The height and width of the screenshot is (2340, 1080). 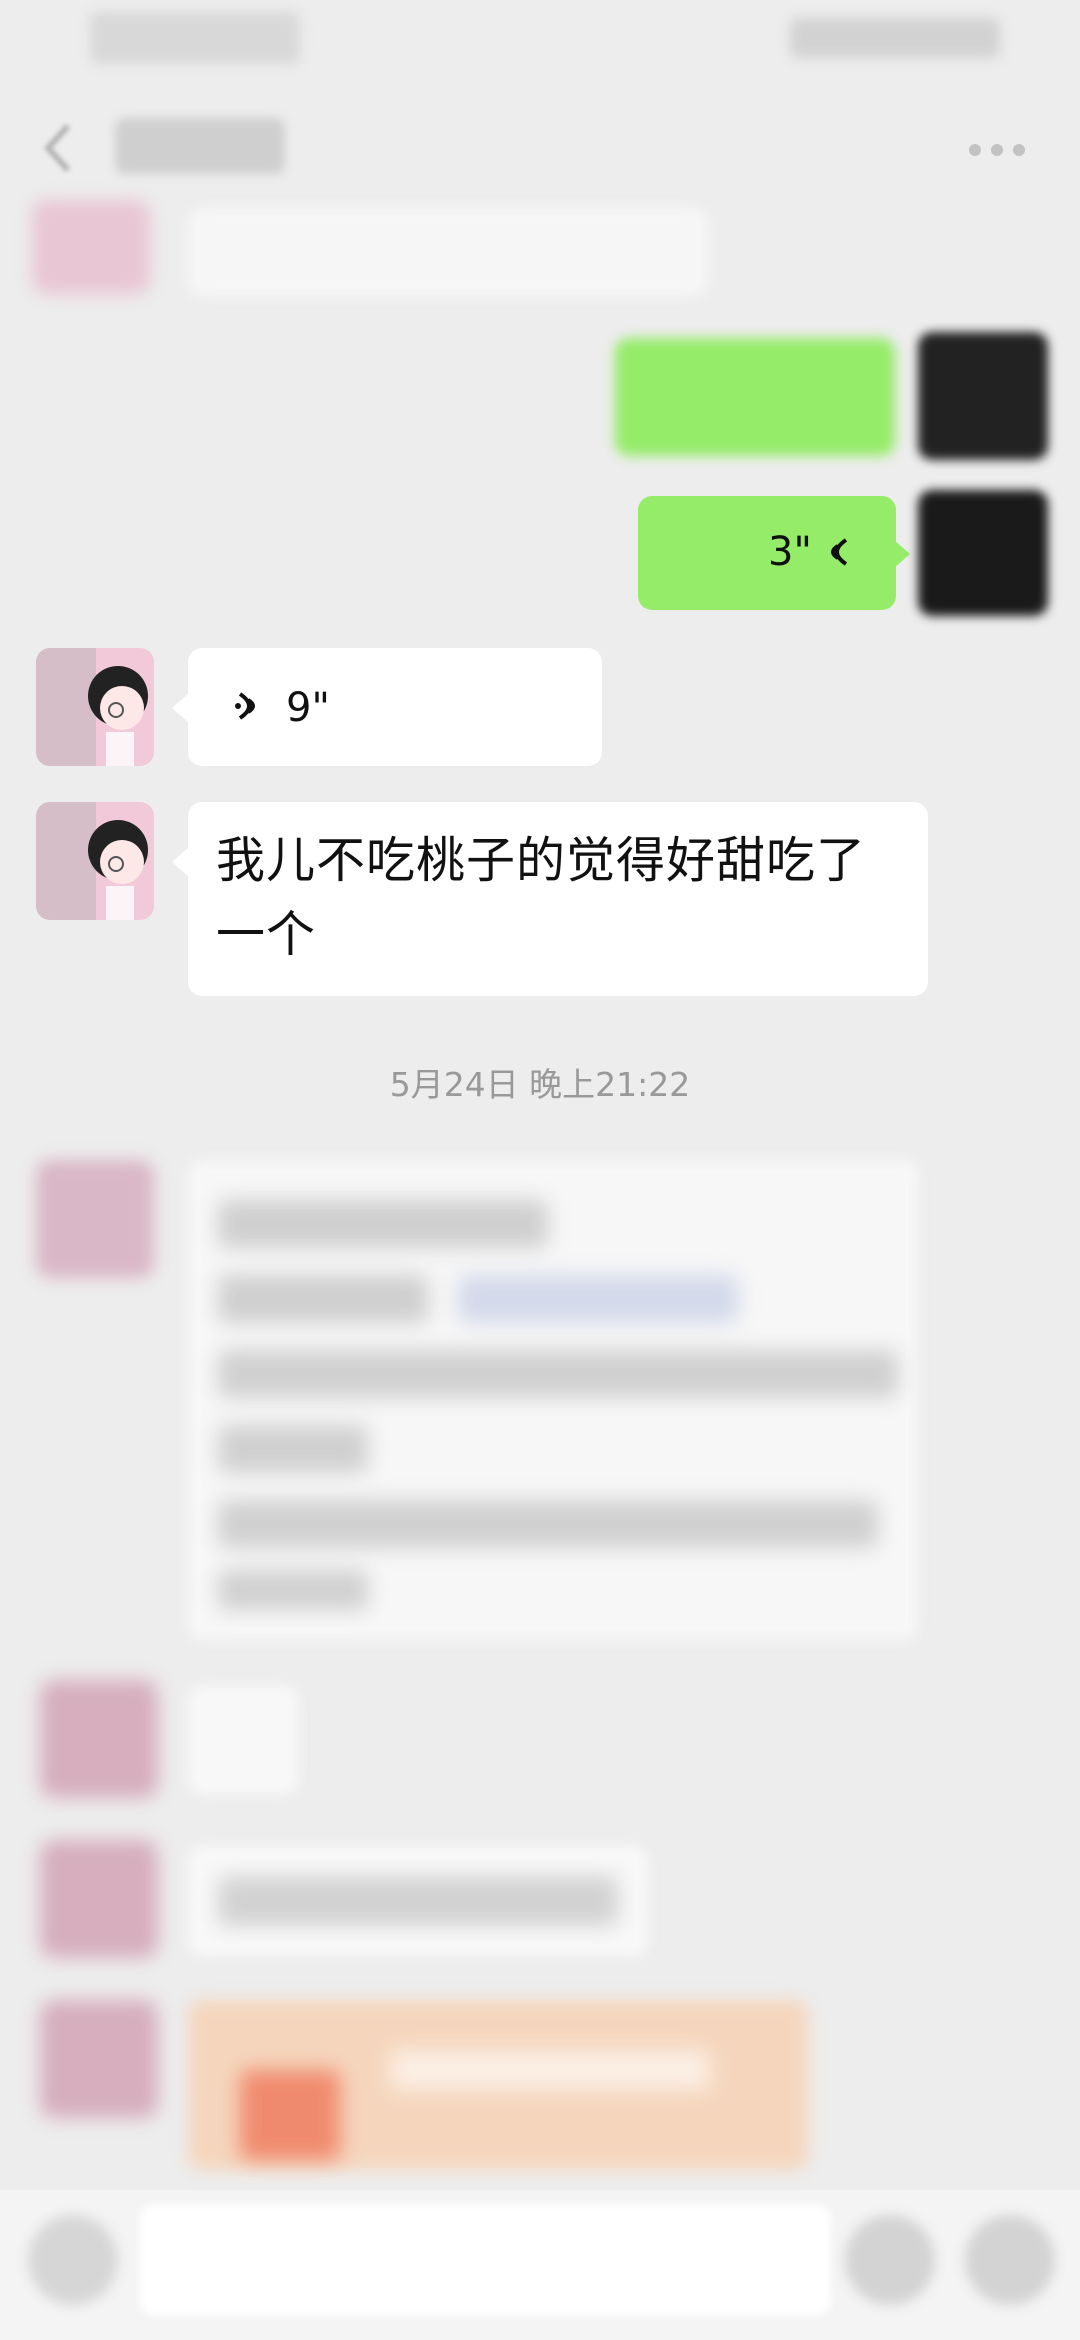 I want to click on incoming-text-bubble: 我儿不吃桃子的觉得好甜吃了一个, so click(x=558, y=899).